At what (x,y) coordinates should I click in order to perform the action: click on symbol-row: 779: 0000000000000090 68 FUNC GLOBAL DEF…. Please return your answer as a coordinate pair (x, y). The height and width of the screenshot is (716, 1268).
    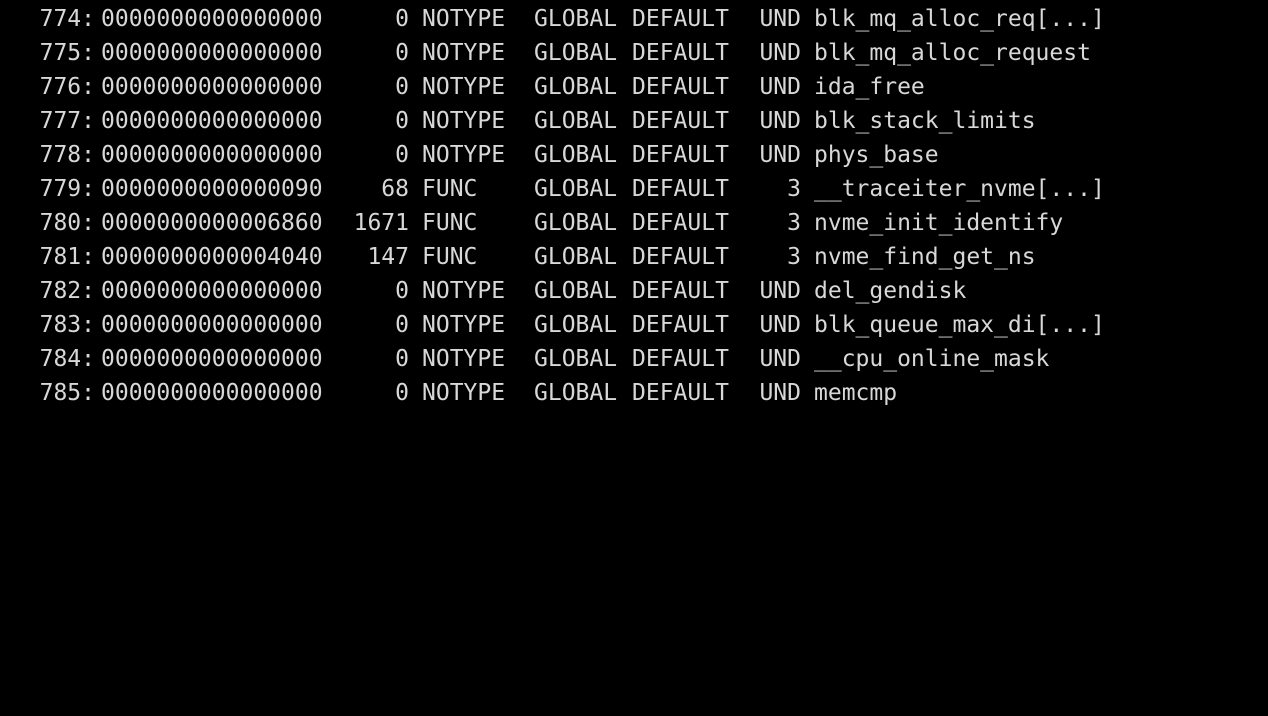
    Looking at the image, I should click on (567, 189).